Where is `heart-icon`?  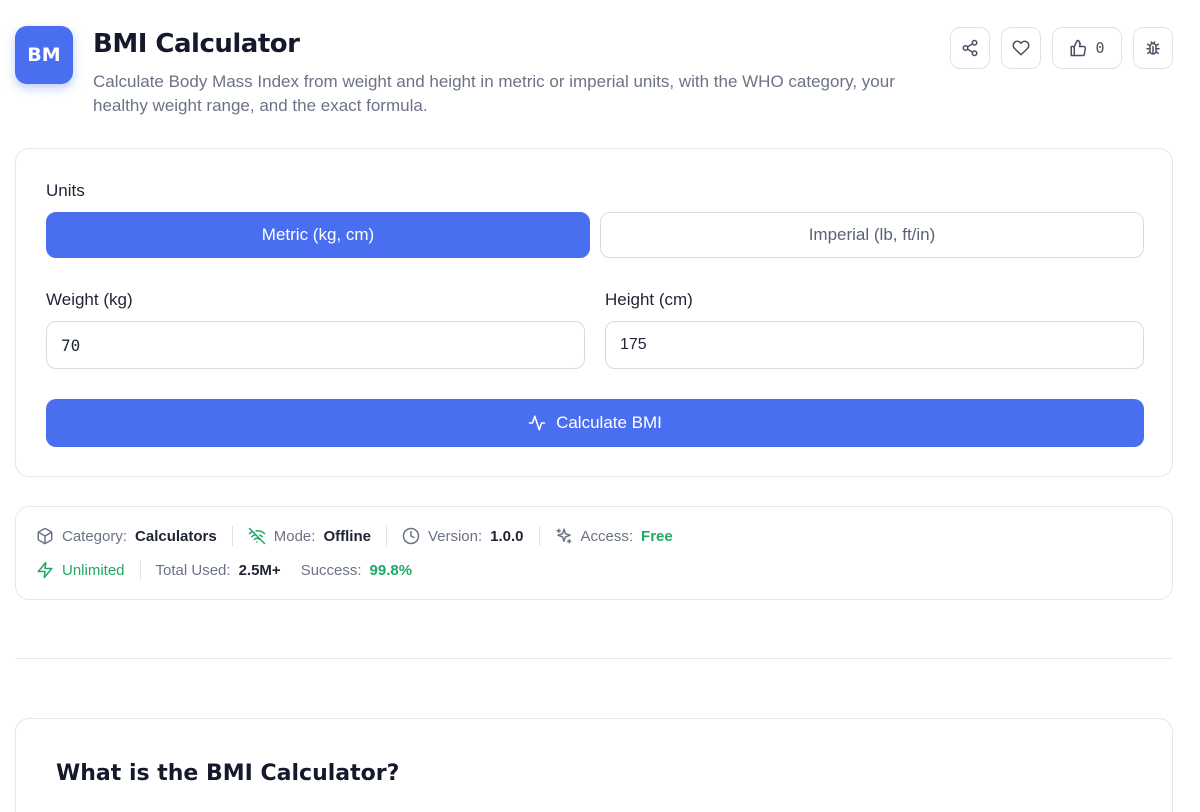 heart-icon is located at coordinates (1021, 48).